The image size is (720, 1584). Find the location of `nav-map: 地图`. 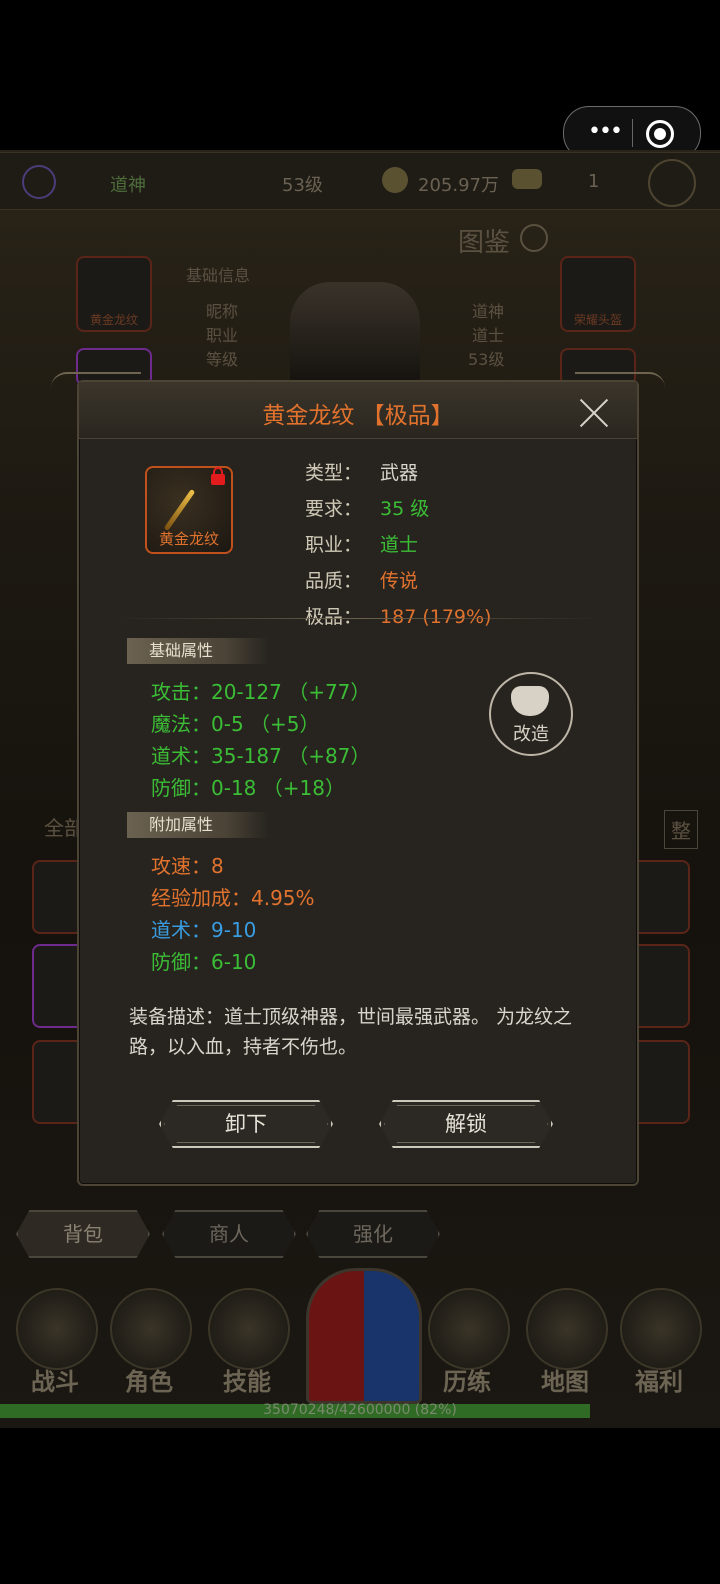

nav-map: 地图 is located at coordinates (565, 1343).